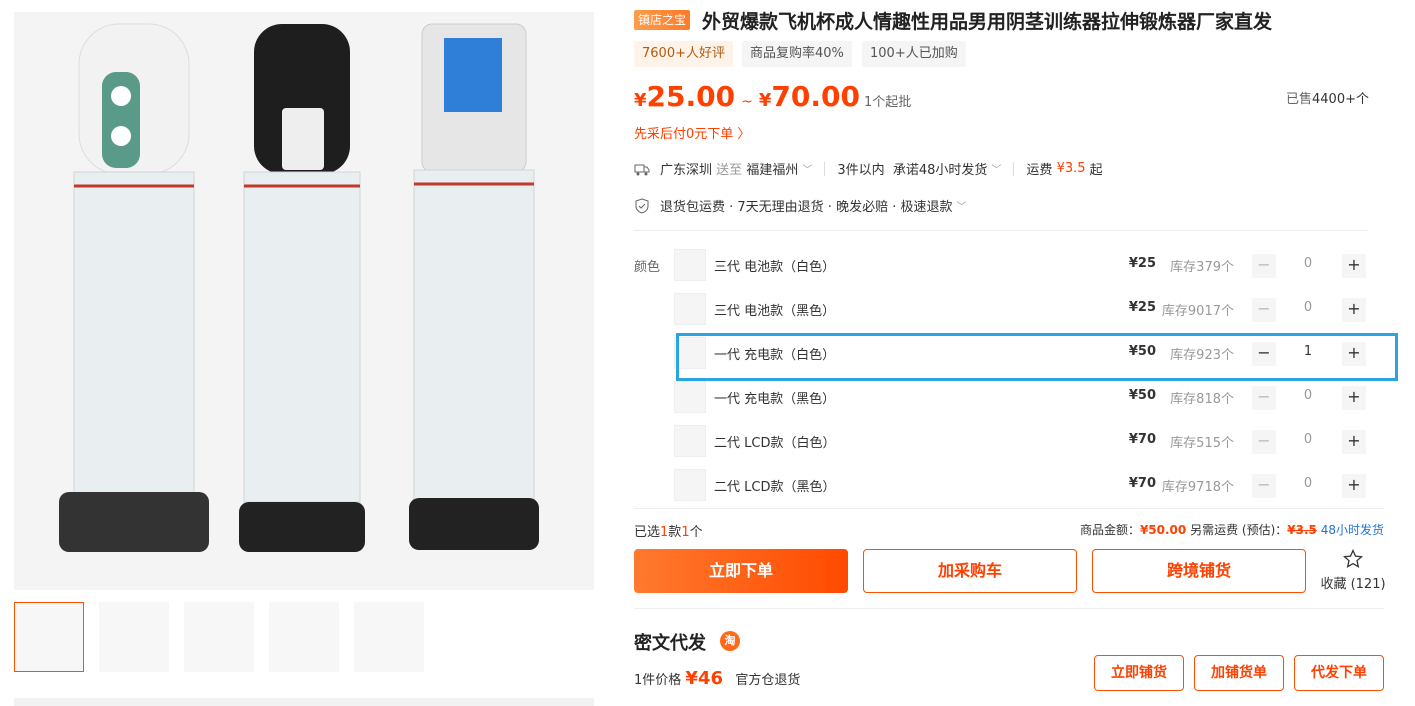 The height and width of the screenshot is (706, 1415). I want to click on single-price: 1件价格 ¥46 官方仓退货, so click(717, 678).